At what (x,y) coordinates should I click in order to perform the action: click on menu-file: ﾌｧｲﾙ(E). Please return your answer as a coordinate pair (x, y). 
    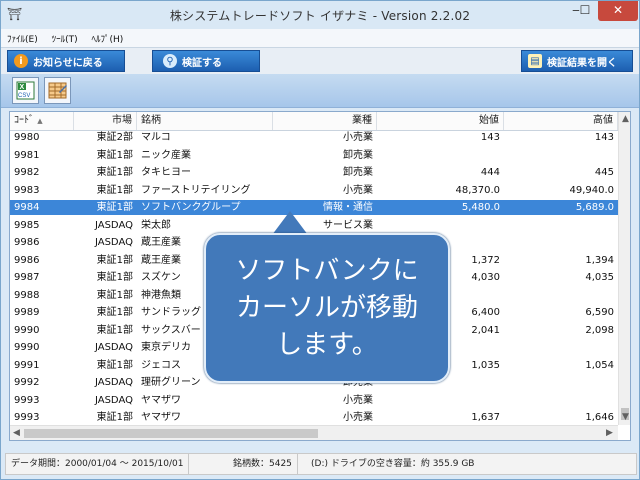
    Looking at the image, I should click on (22, 37).